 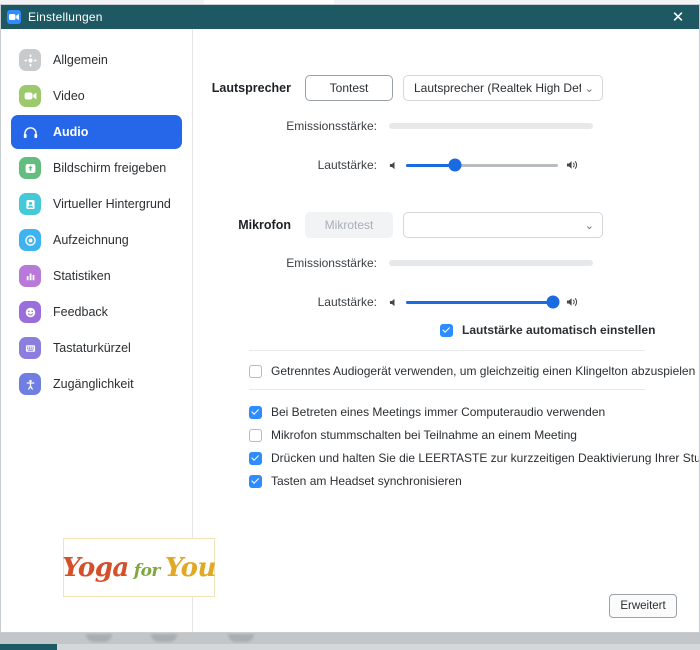 I want to click on keyboard-icon, so click(x=30, y=348).